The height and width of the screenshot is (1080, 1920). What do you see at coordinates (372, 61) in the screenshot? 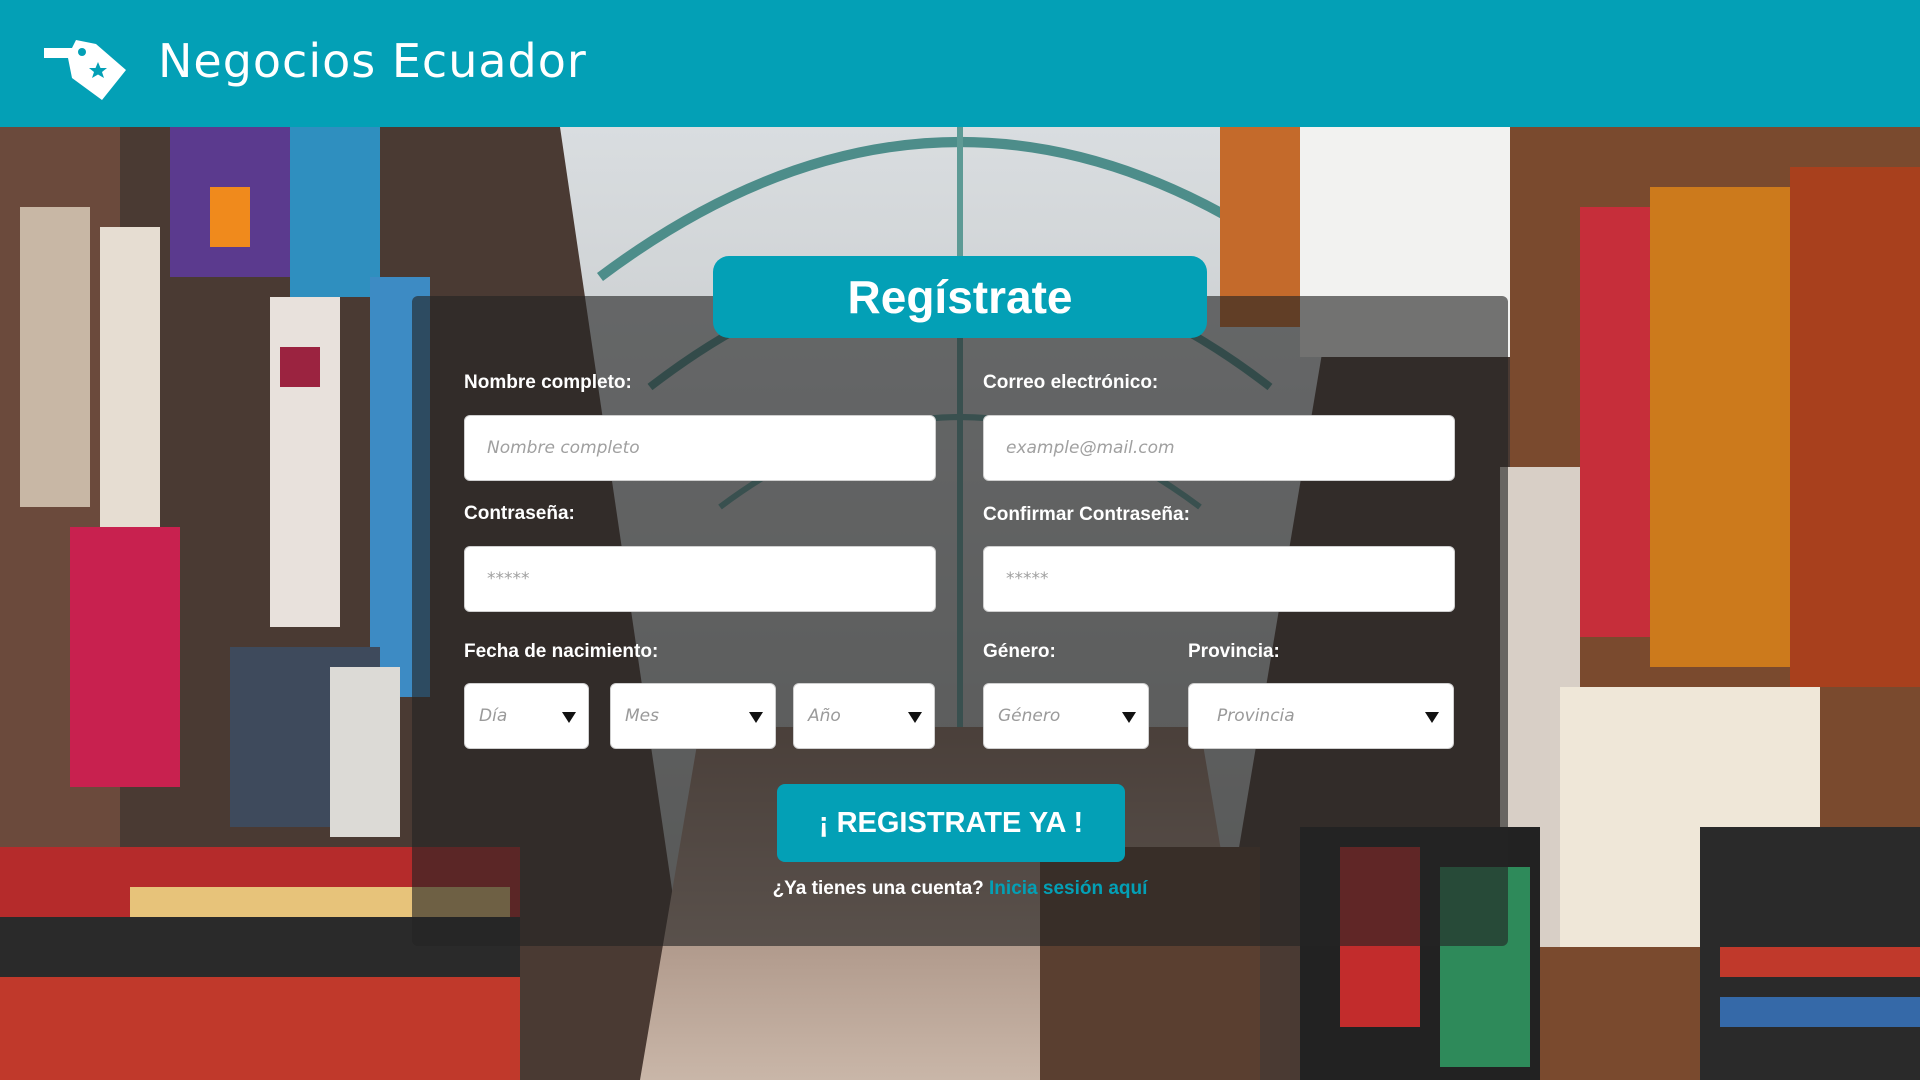
I see `brand-name: Negocios Ecuador` at bounding box center [372, 61].